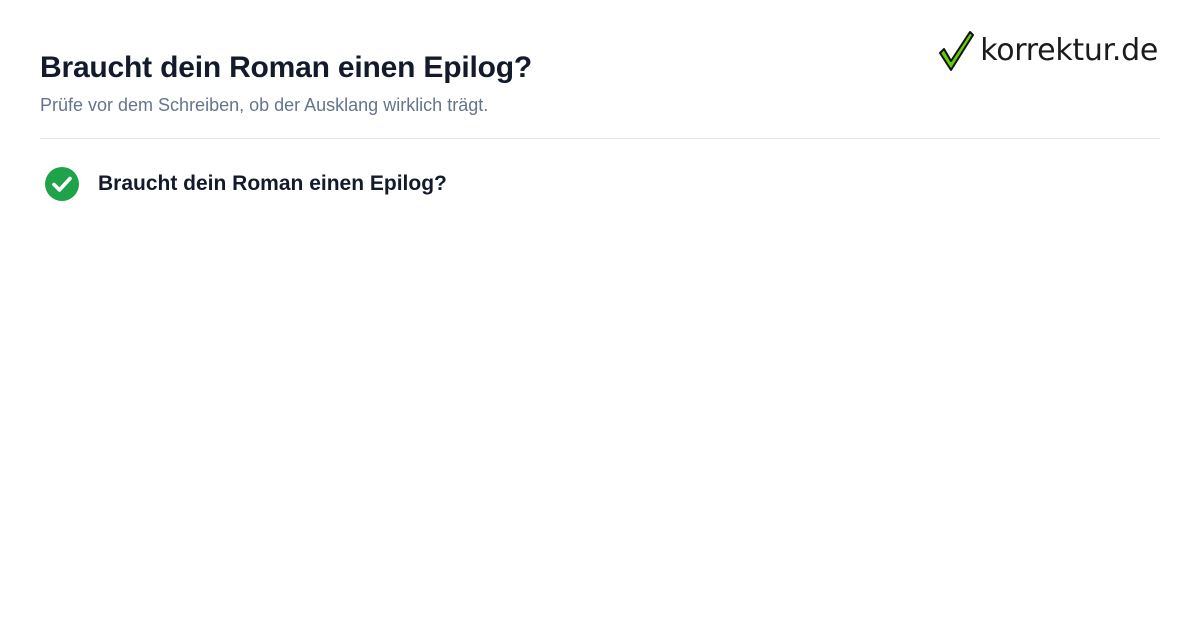 Image resolution: width=1200 pixels, height=630 pixels. Describe the element at coordinates (272, 183) in the screenshot. I see `checklist-item-label: Braucht dein Roman einen Epilog?` at that location.